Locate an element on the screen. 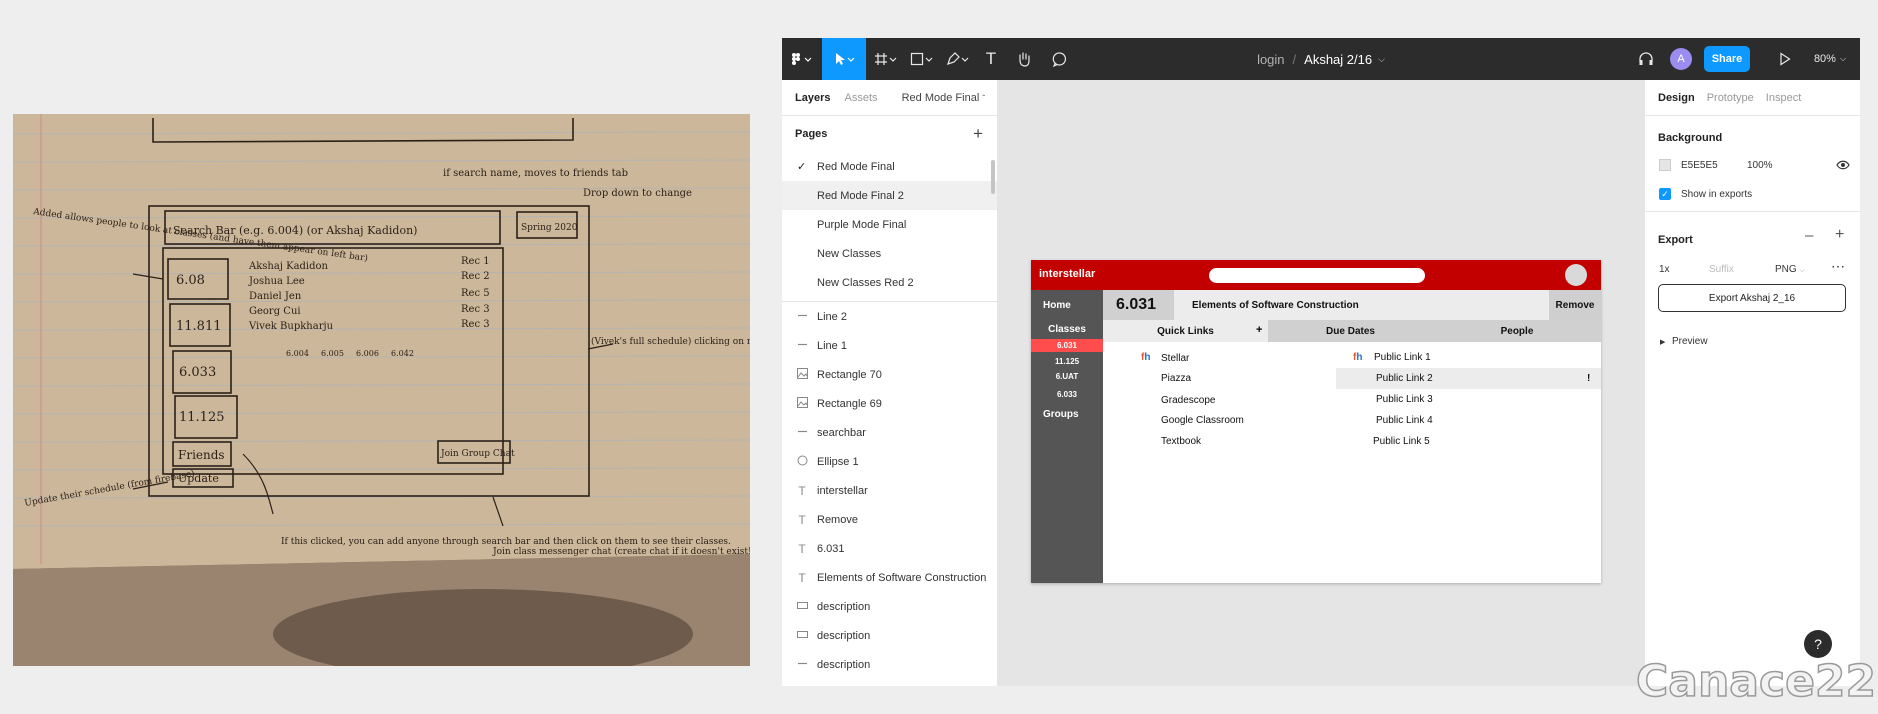 The image size is (1878, 714). page-item: New Classes is located at coordinates (889, 253).